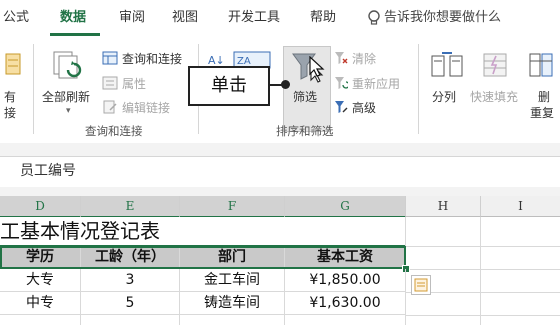 The height and width of the screenshot is (325, 560). What do you see at coordinates (130, 207) in the screenshot?
I see `column-header-e: E` at bounding box center [130, 207].